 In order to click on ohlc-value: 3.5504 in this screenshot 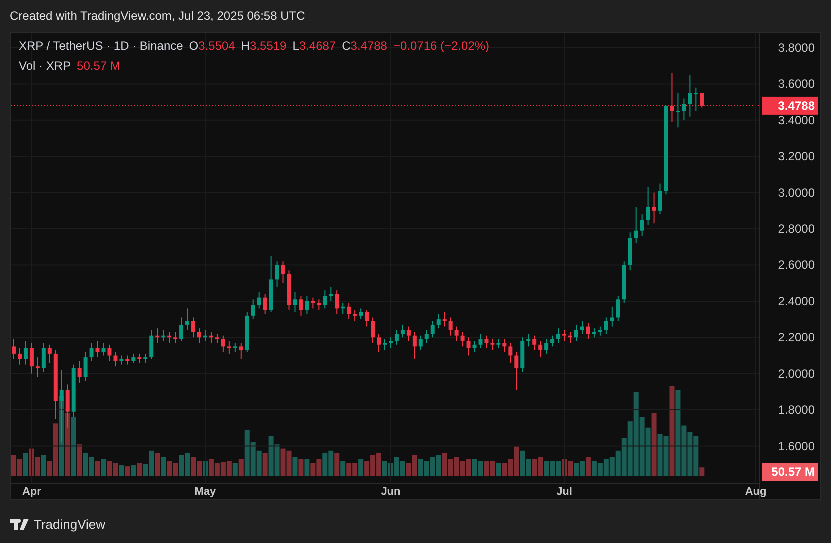, I will do `click(217, 46)`.